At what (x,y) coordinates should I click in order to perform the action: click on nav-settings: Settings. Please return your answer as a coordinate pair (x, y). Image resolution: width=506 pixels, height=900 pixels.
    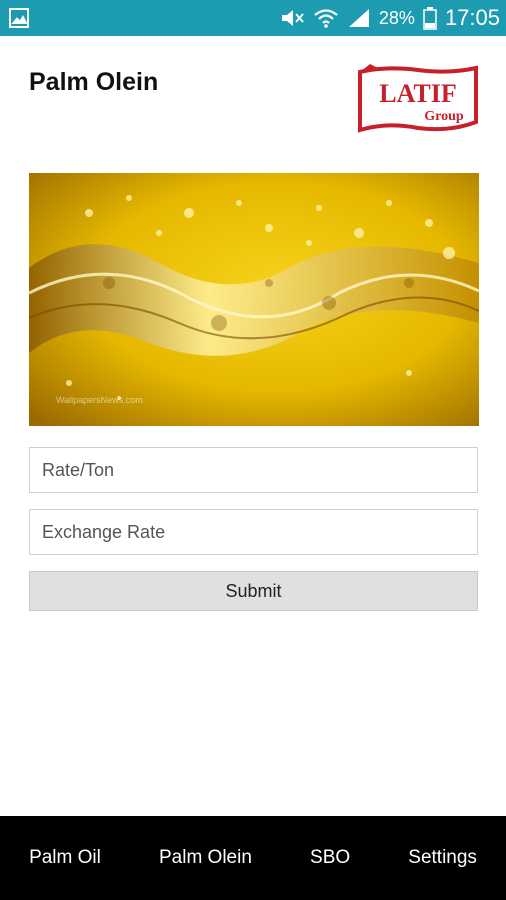
    Looking at the image, I should click on (442, 858).